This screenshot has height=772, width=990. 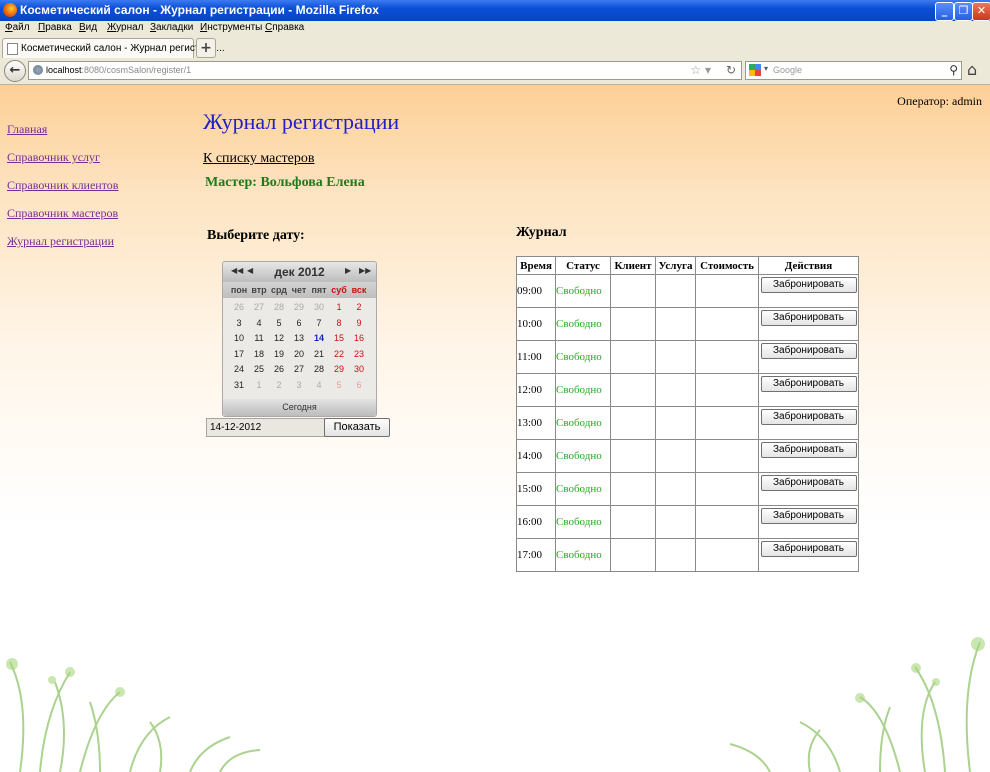 I want to click on calendar-day: 8, so click(x=339, y=323).